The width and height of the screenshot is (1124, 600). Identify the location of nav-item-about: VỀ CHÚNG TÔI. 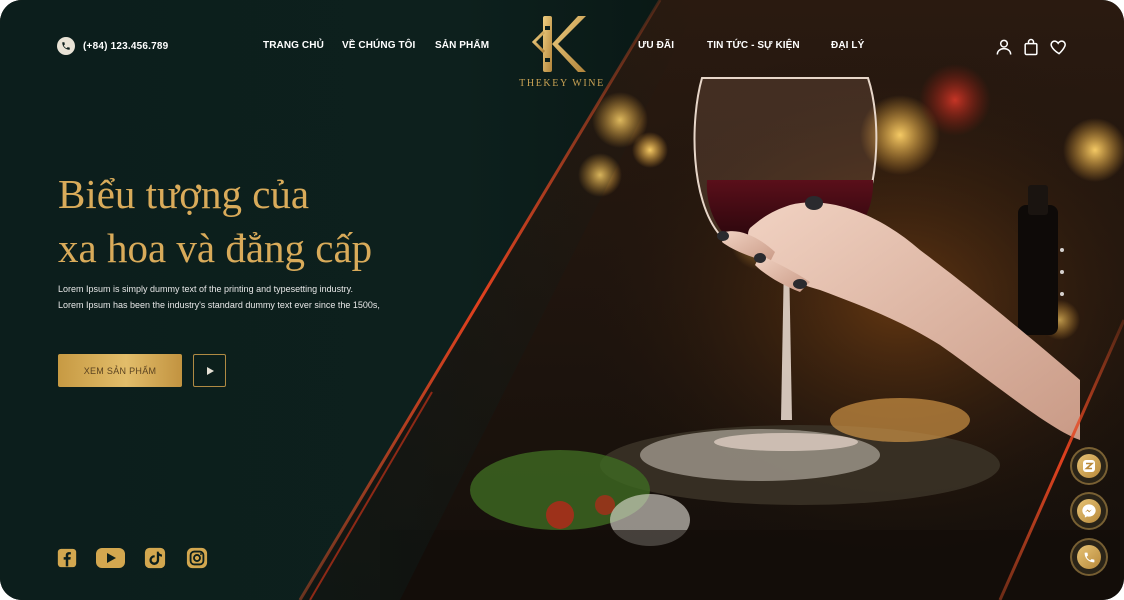
(378, 45).